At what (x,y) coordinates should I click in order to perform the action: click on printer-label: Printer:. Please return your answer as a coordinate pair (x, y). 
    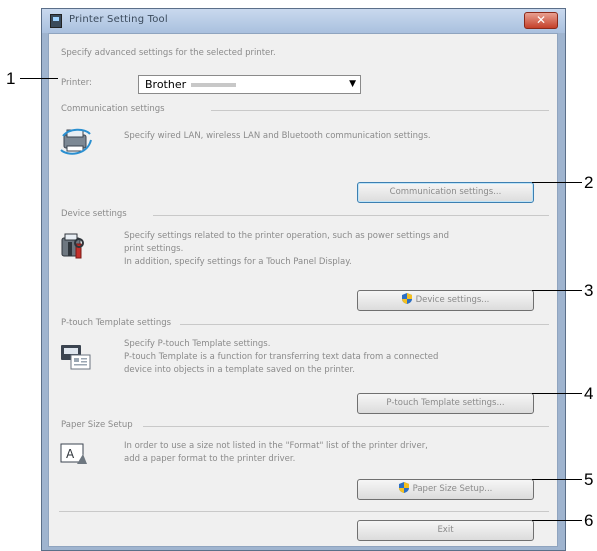
    Looking at the image, I should click on (76, 83).